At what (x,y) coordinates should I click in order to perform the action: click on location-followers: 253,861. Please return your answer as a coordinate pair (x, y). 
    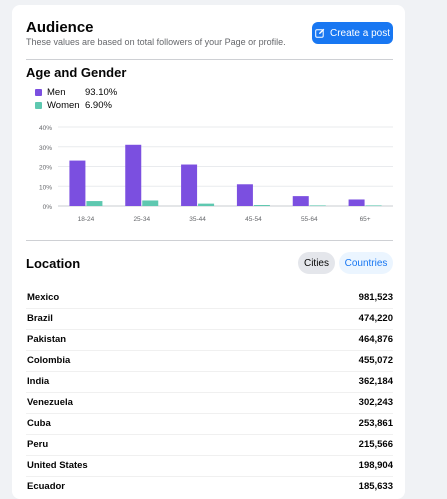
    Looking at the image, I should click on (375, 423).